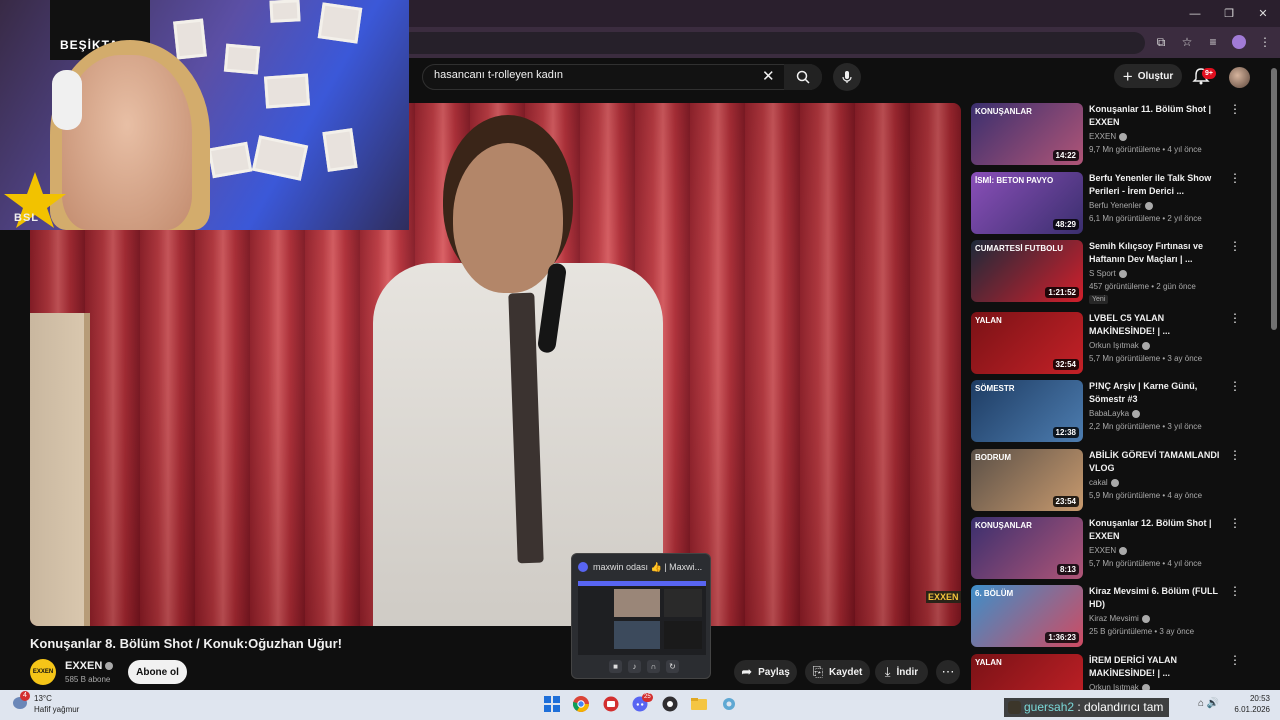  I want to click on video-thumbnail: CUMARTESİ FUTBOLU 1:21:52, so click(1027, 271).